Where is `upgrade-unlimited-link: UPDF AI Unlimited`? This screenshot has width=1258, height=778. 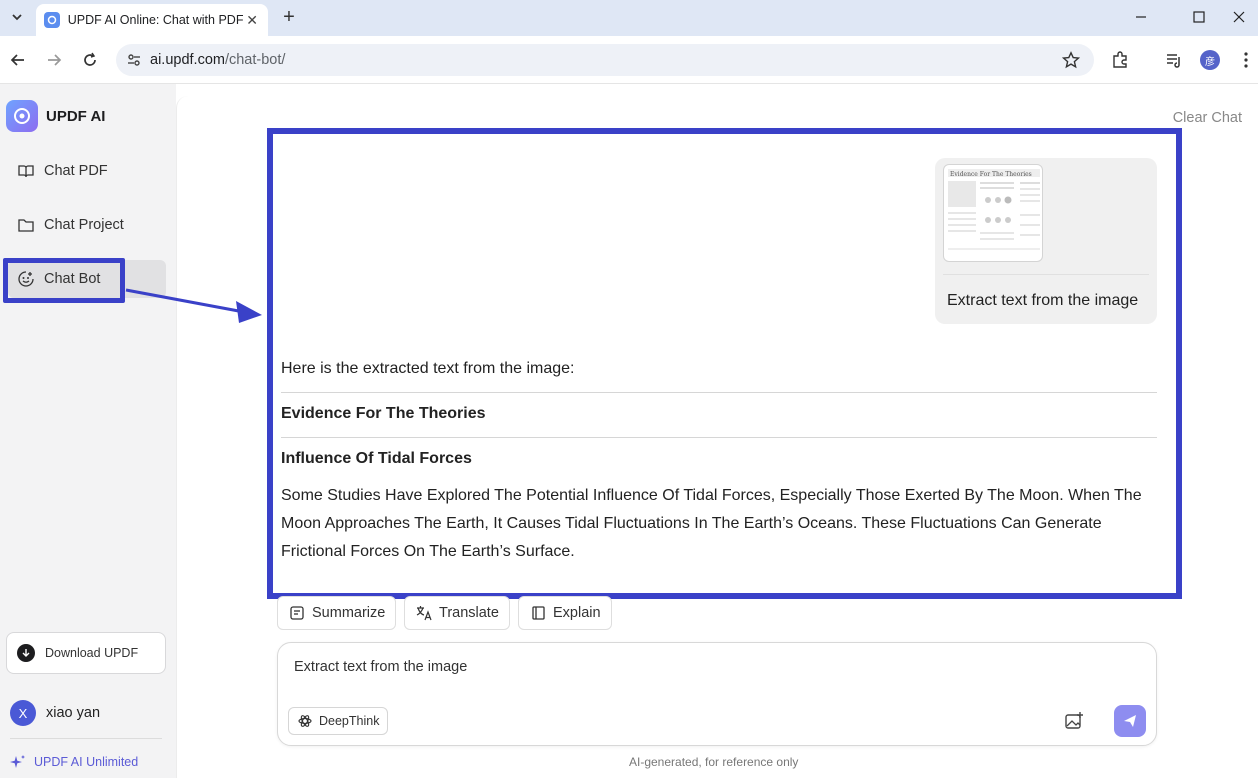
upgrade-unlimited-link: UPDF AI Unlimited is located at coordinates (74, 762).